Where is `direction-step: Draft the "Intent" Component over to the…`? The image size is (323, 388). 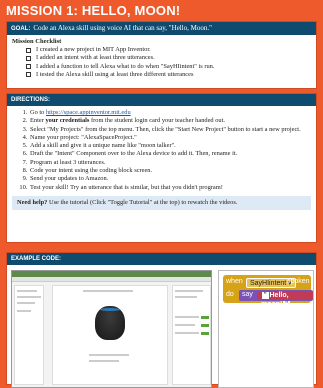
direction-step: Draft the "Intent" Component over to the… is located at coordinates (169, 154).